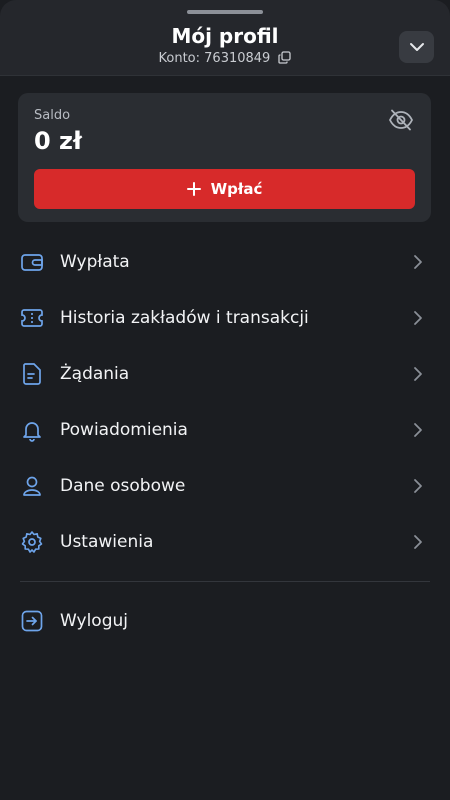 This screenshot has width=450, height=800. Describe the element at coordinates (224, 157) in the screenshot. I see `balance-card: Saldo 0 zł Wpłać` at that location.